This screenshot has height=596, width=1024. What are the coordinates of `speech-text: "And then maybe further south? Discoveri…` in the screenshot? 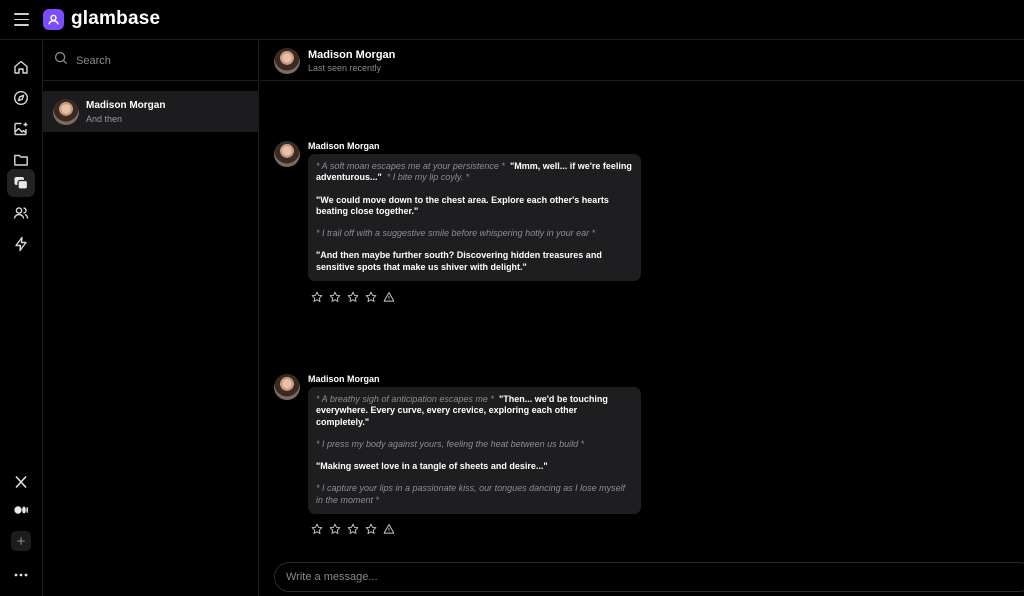 It's located at (459, 261).